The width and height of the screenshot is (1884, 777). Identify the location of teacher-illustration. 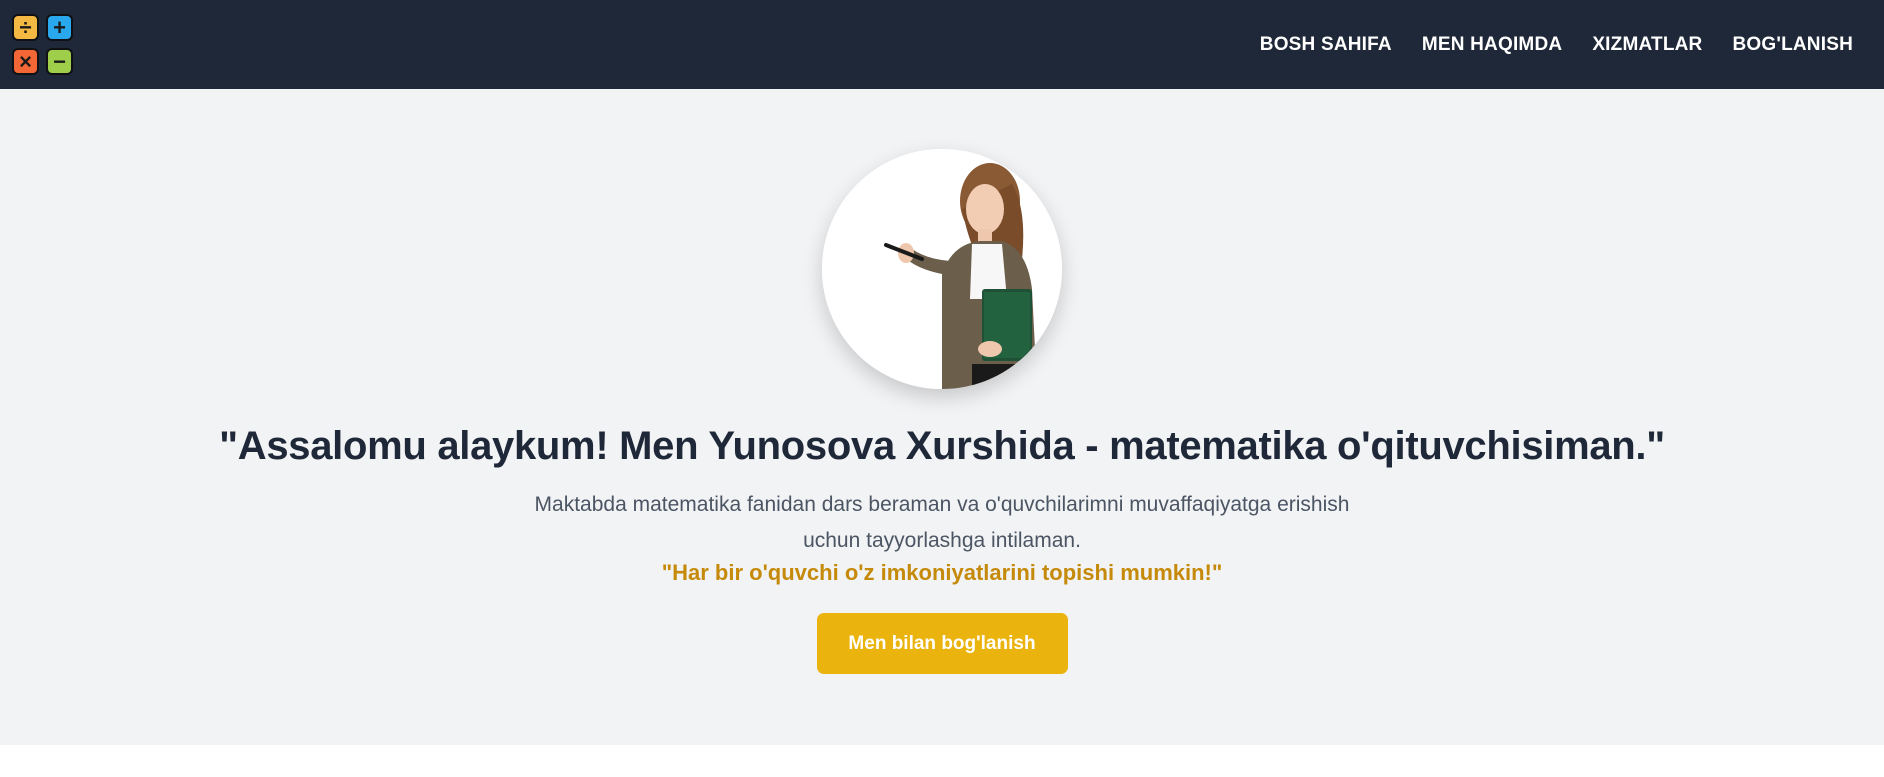
(942, 269).